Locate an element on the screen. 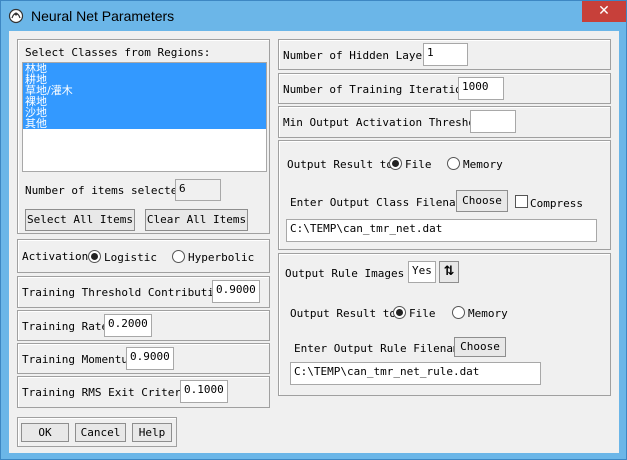  class-list-item: 草地/灌木 is located at coordinates (144, 90).